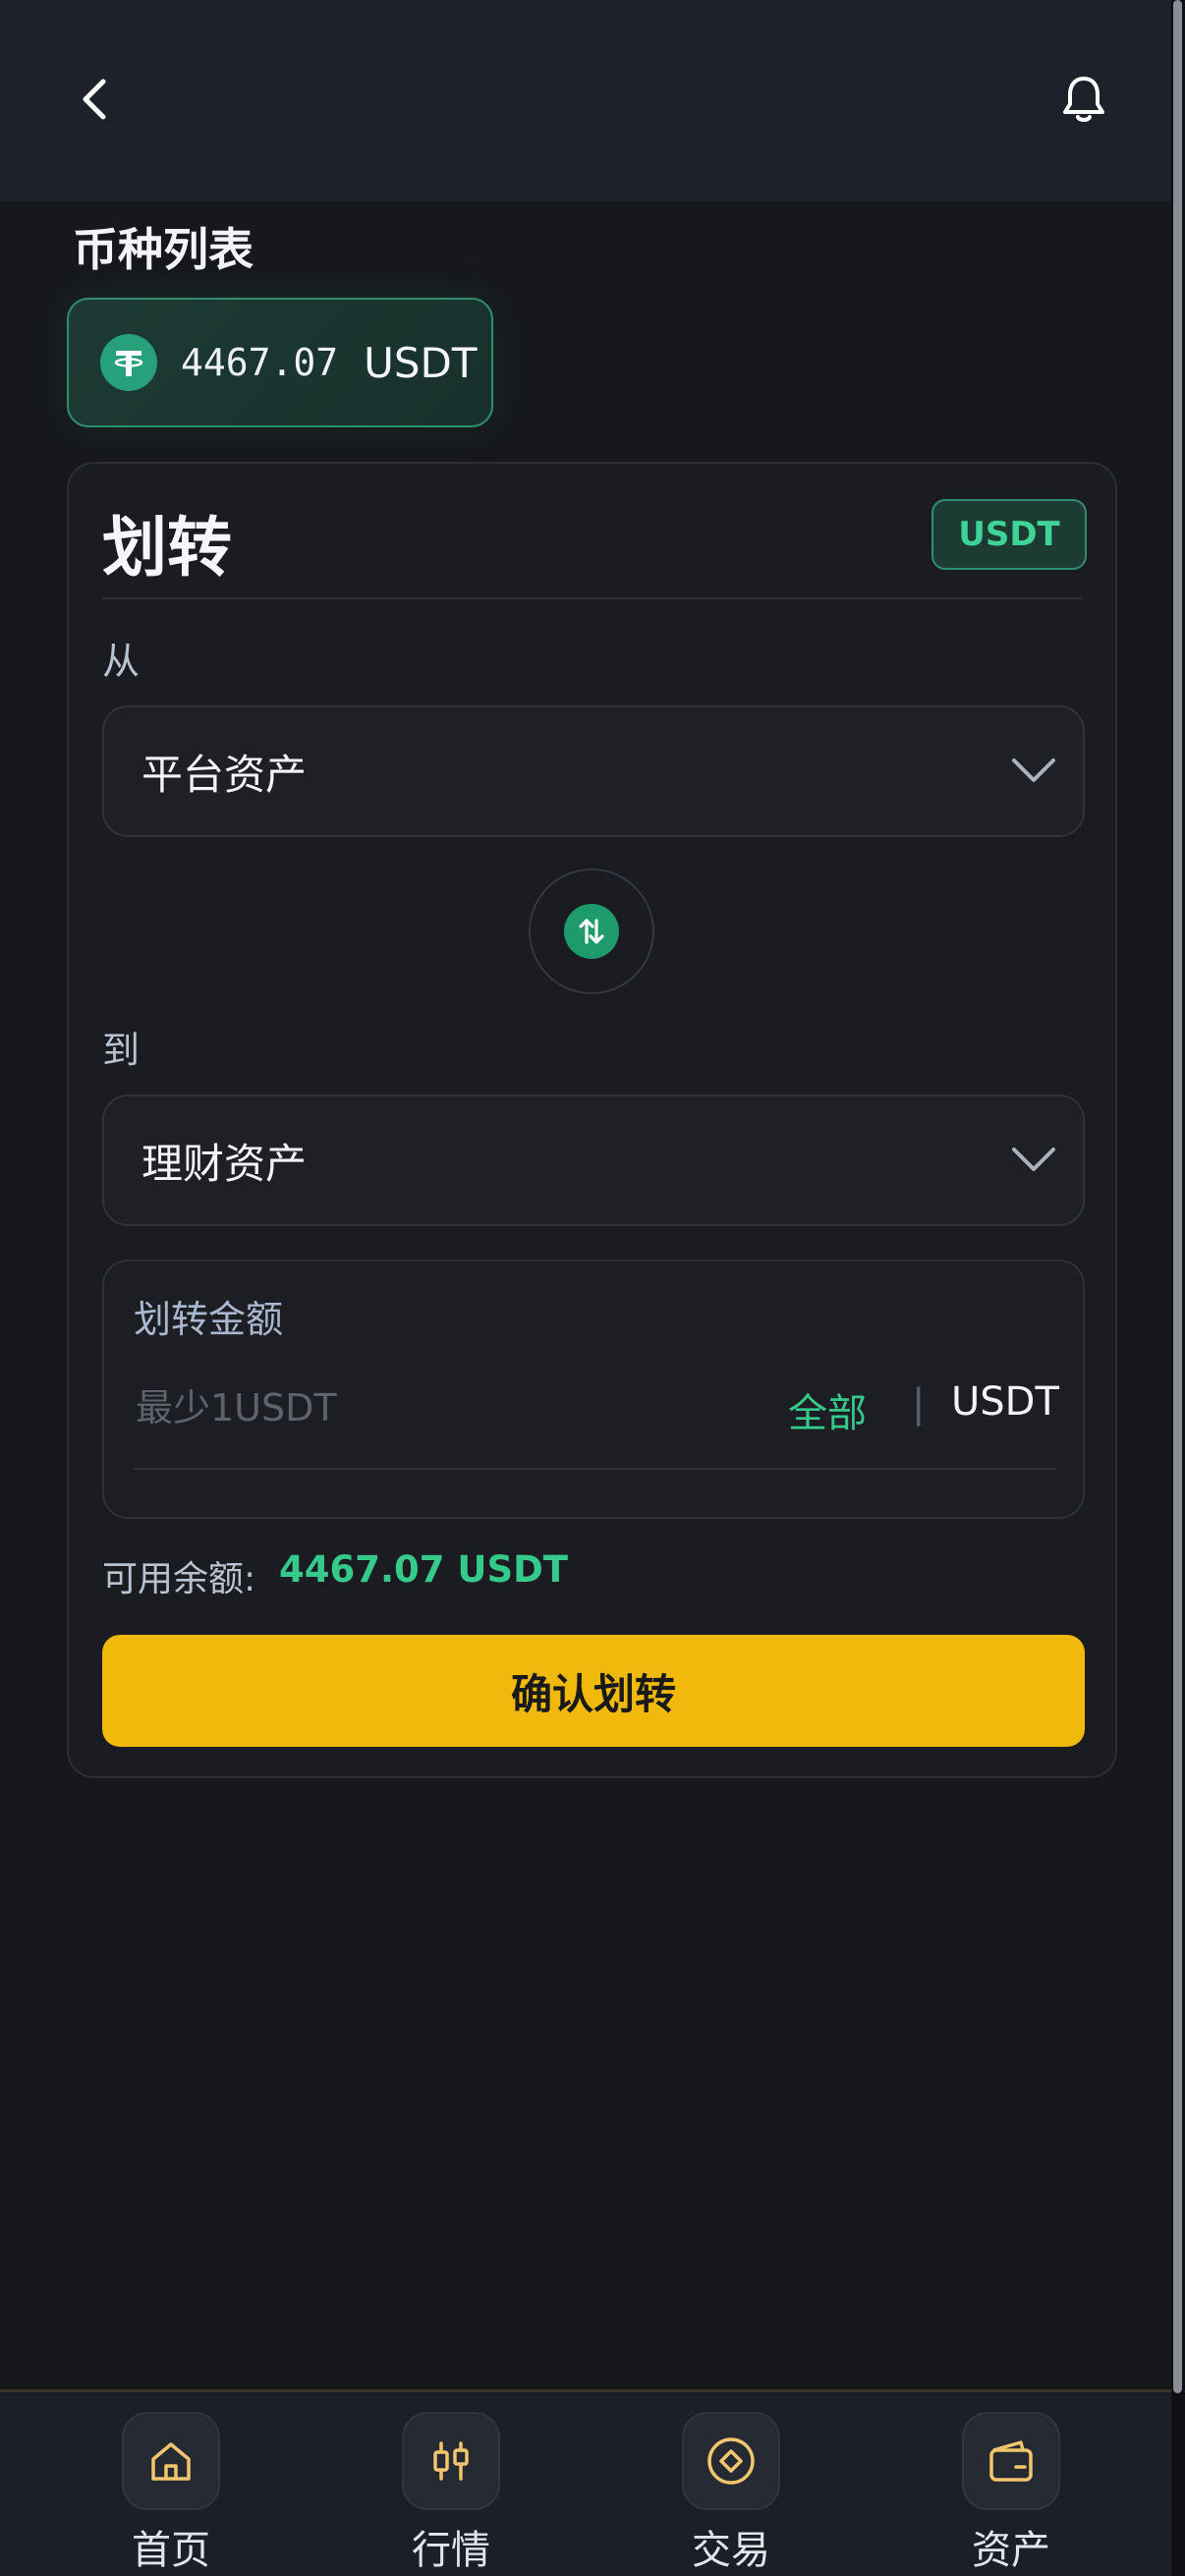 This screenshot has width=1185, height=2576. I want to click on amount-unit: USDT, so click(1005, 1402).